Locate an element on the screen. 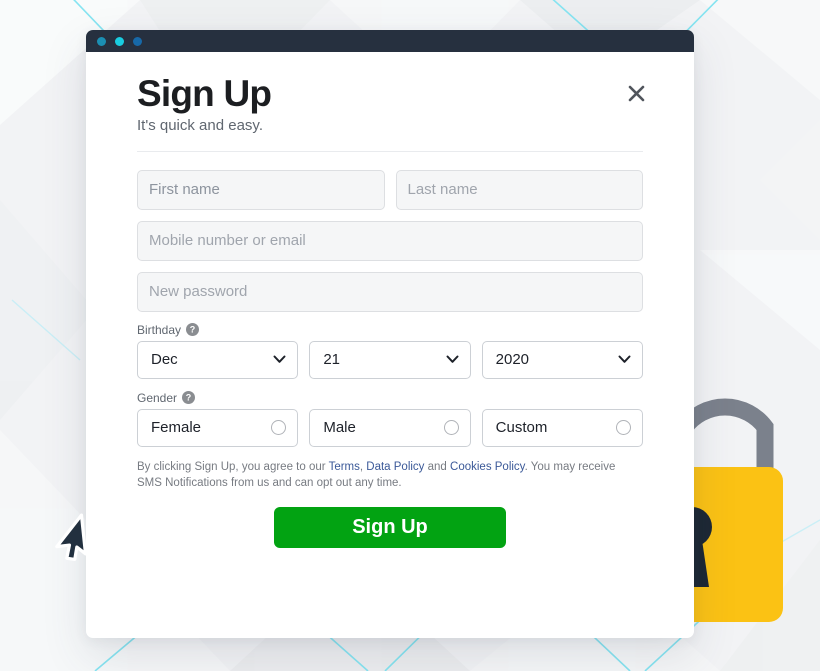  close-icon is located at coordinates (636, 93).